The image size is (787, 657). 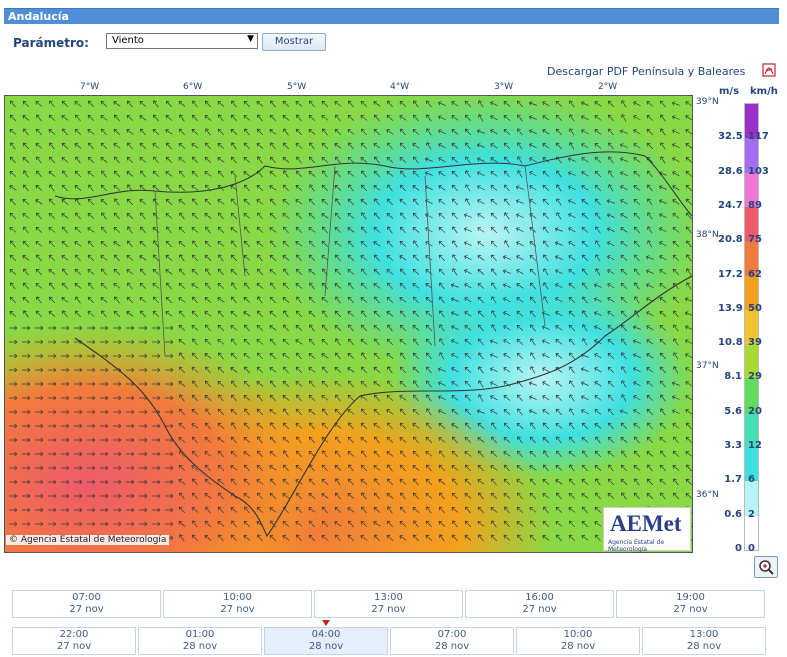 I want to click on time-slot-time: 01:00, so click(x=200, y=634).